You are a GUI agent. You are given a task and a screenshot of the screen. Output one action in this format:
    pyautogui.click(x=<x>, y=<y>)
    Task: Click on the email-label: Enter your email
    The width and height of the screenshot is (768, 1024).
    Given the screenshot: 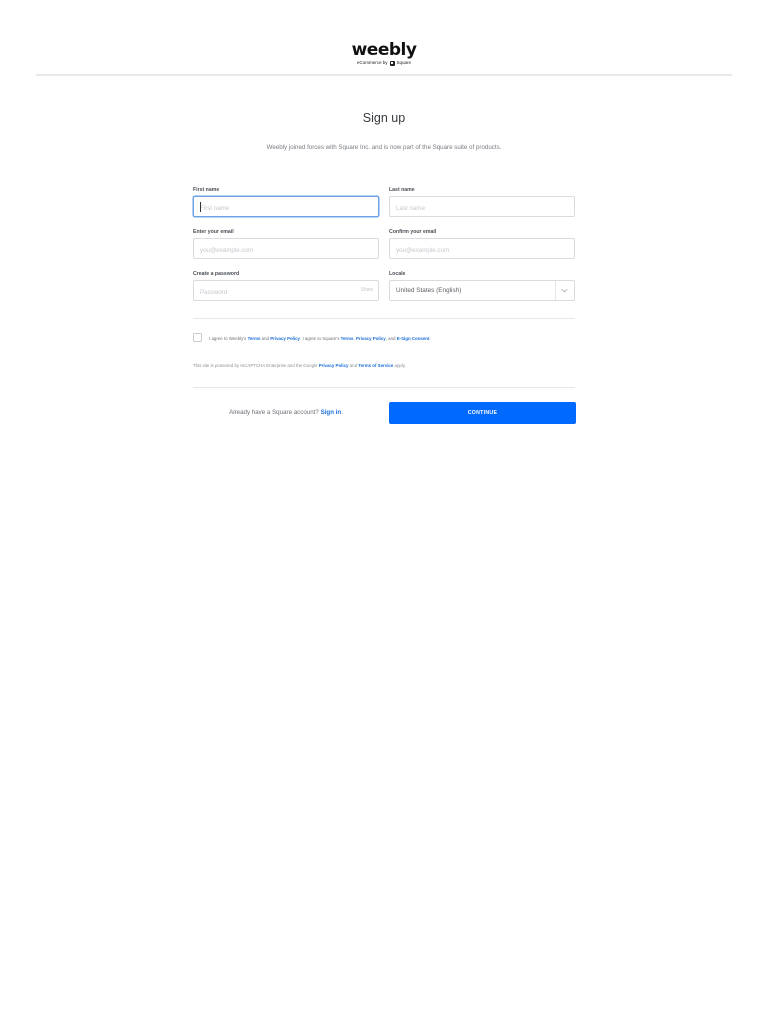 What is the action you would take?
    pyautogui.click(x=213, y=232)
    